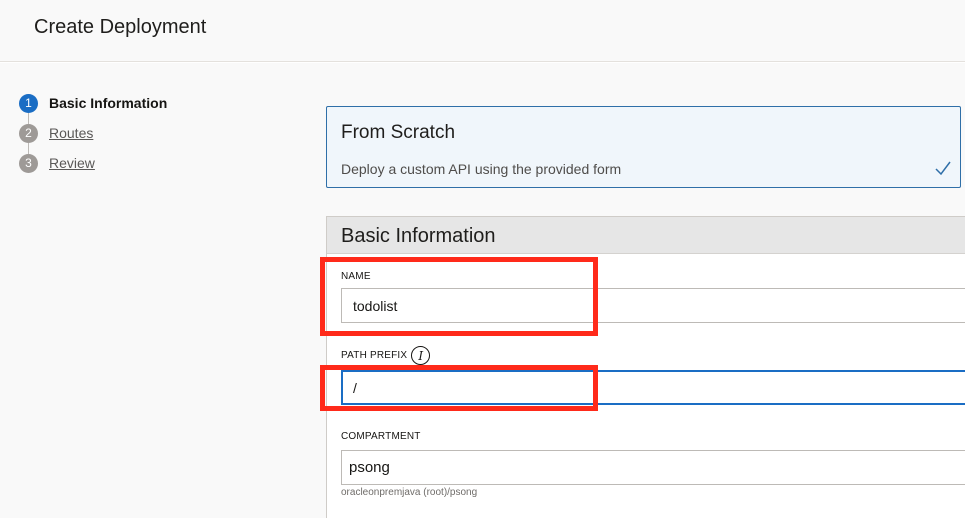 This screenshot has width=965, height=518. Describe the element at coordinates (28, 103) in the screenshot. I see `step-number: 1` at that location.